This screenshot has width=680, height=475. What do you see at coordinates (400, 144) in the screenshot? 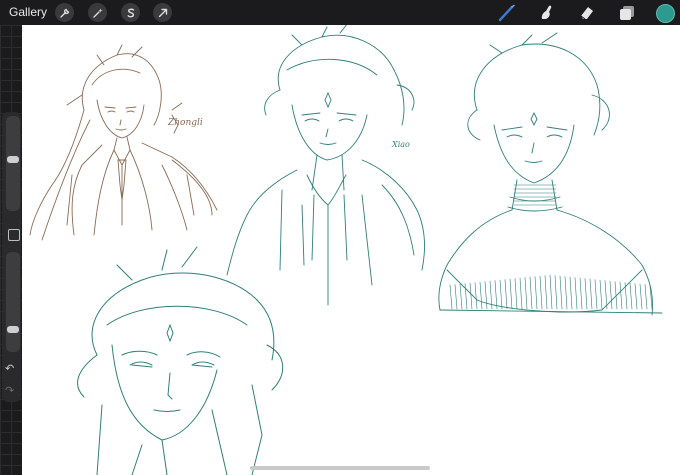
I see `xiao-signature: Xiao` at bounding box center [400, 144].